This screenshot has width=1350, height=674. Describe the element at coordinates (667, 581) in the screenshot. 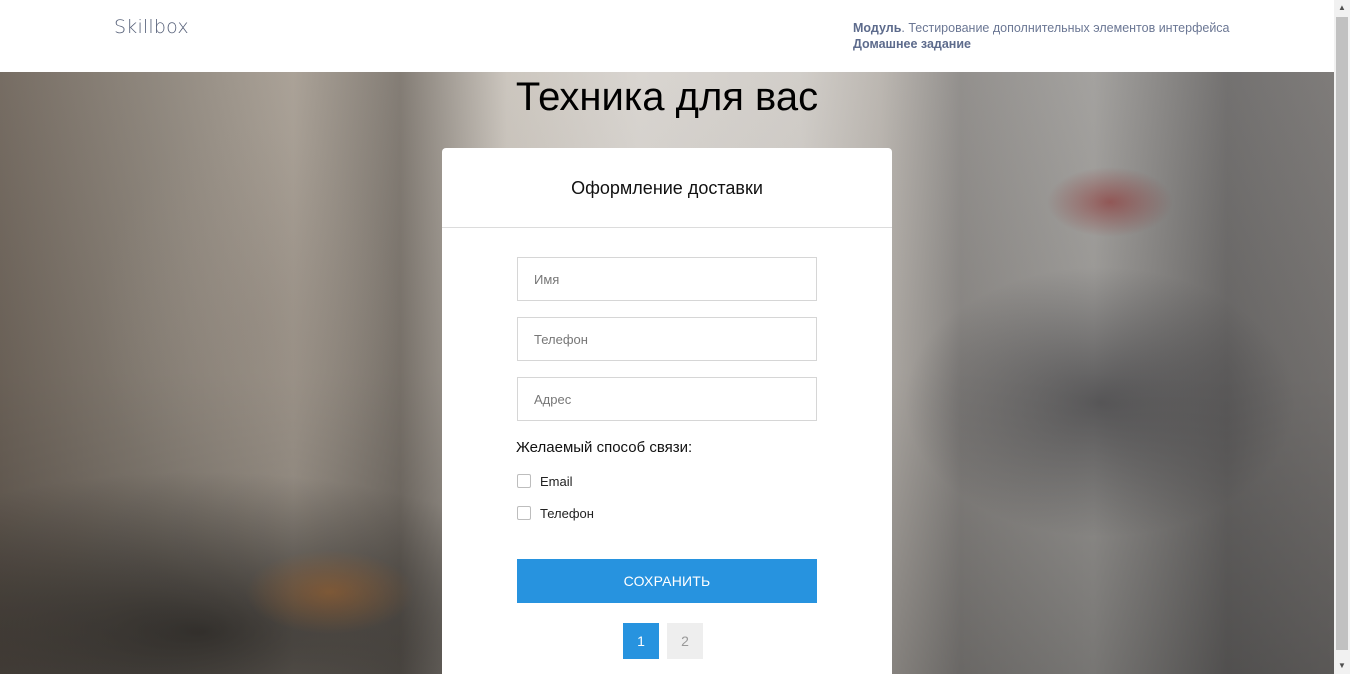

I see `save-button: СОХРАНИТЬ` at that location.